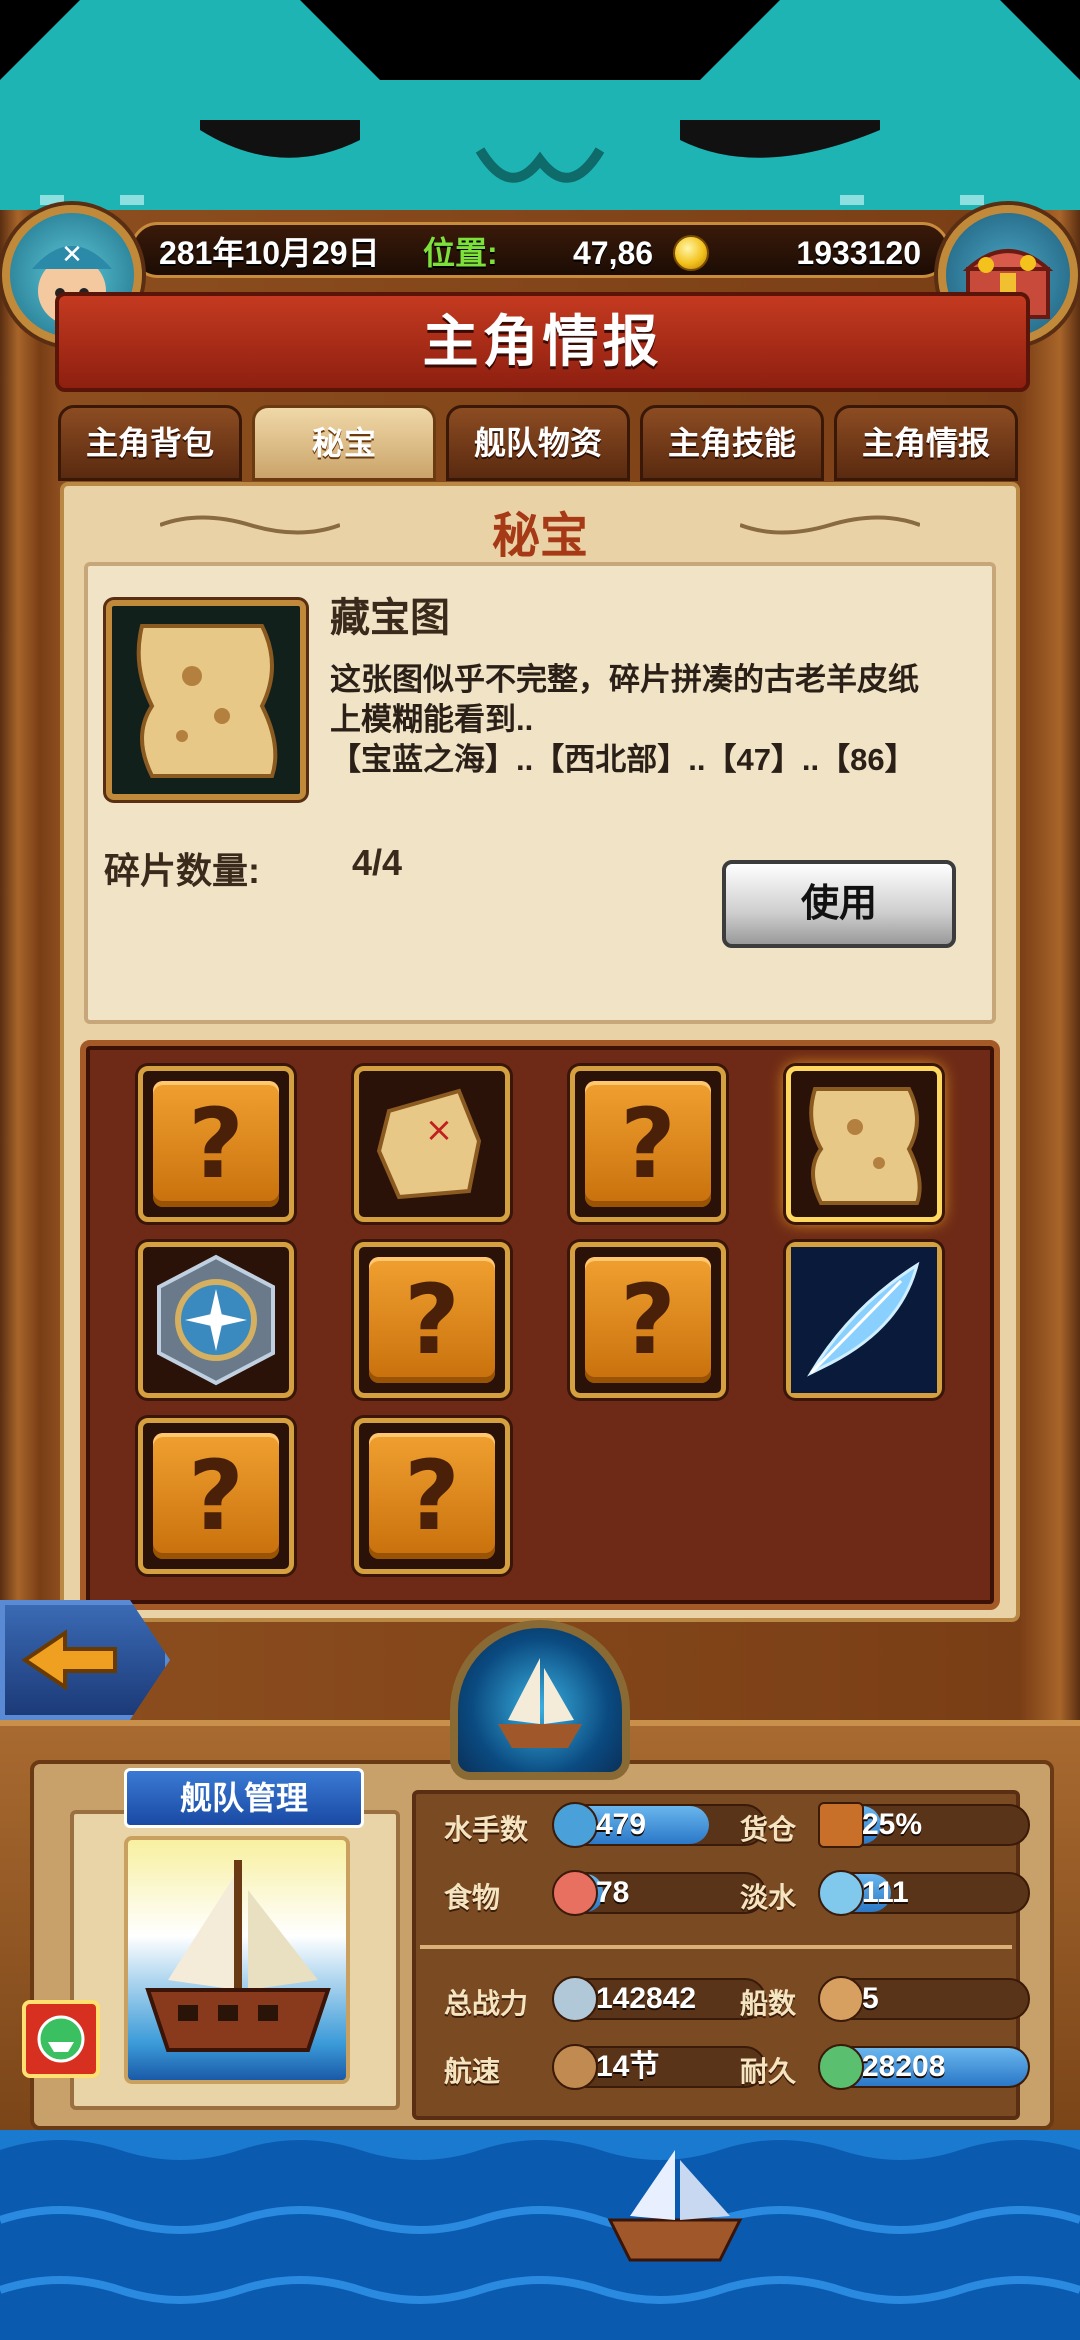 The height and width of the screenshot is (2340, 1080). What do you see at coordinates (575, 1825) in the screenshot?
I see `sailor-icon` at bounding box center [575, 1825].